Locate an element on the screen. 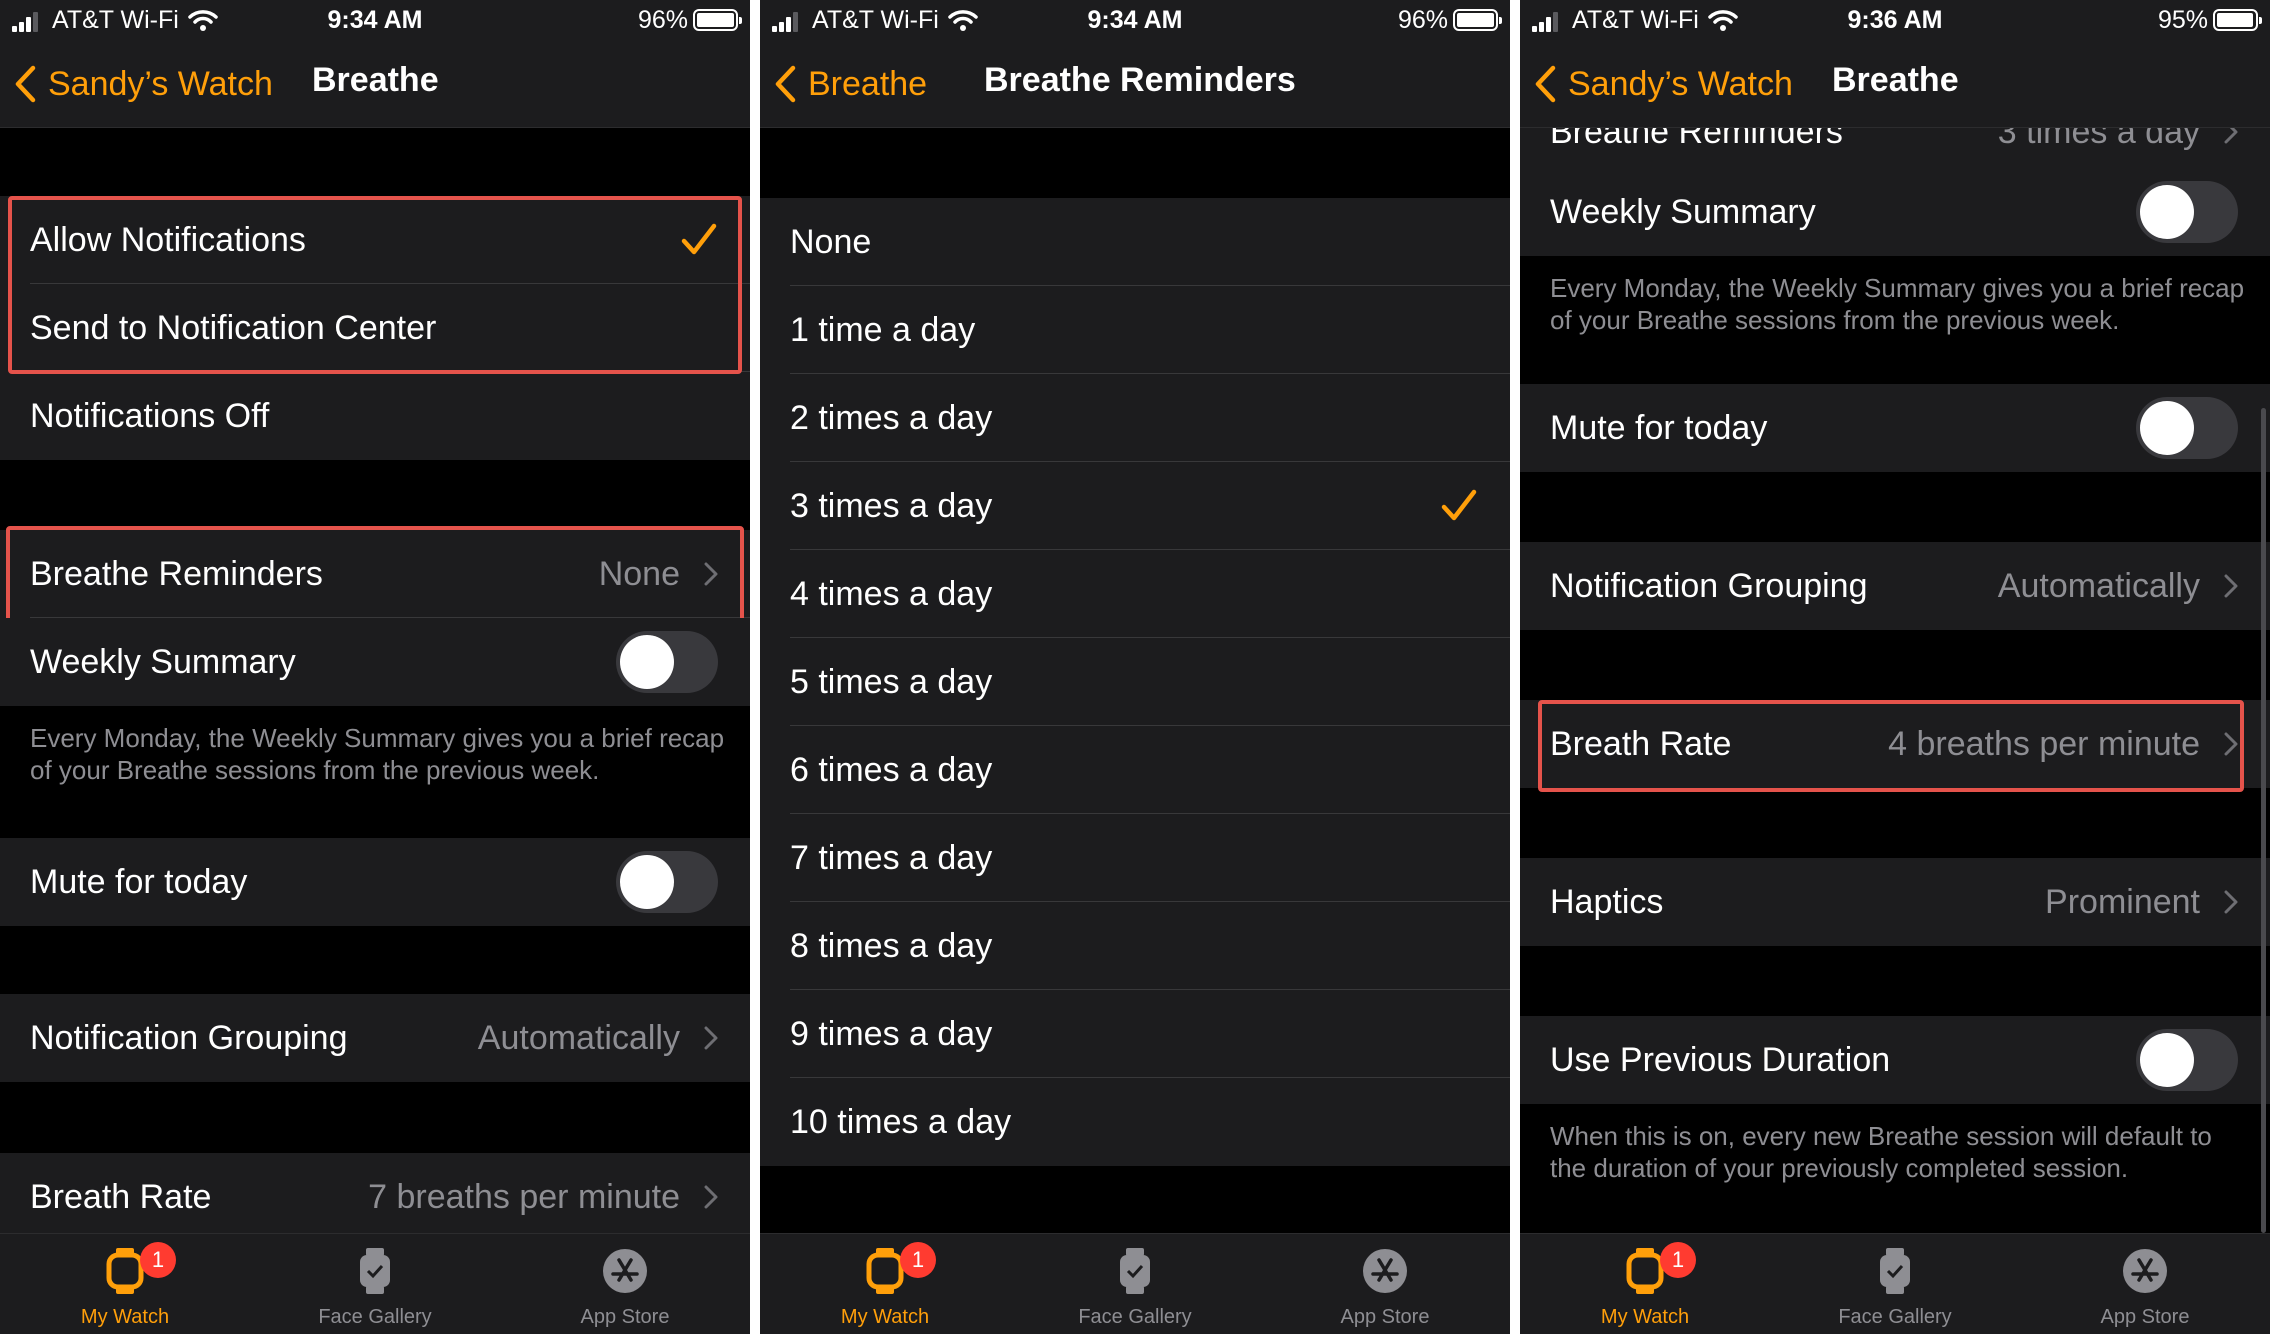  option-label: 3 times a day is located at coordinates (891, 506).